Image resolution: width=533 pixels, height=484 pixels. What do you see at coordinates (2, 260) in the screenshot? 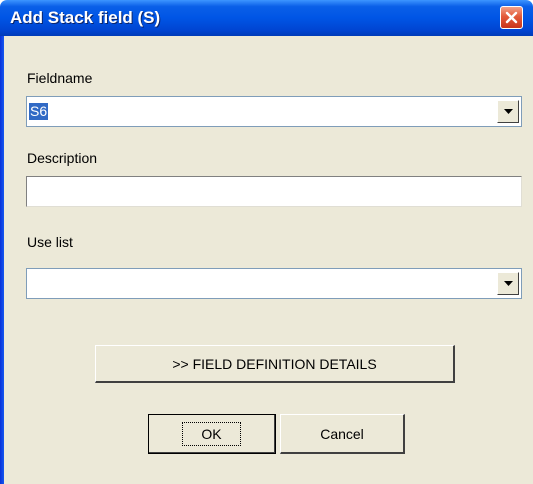
I see `window-frame-left` at bounding box center [2, 260].